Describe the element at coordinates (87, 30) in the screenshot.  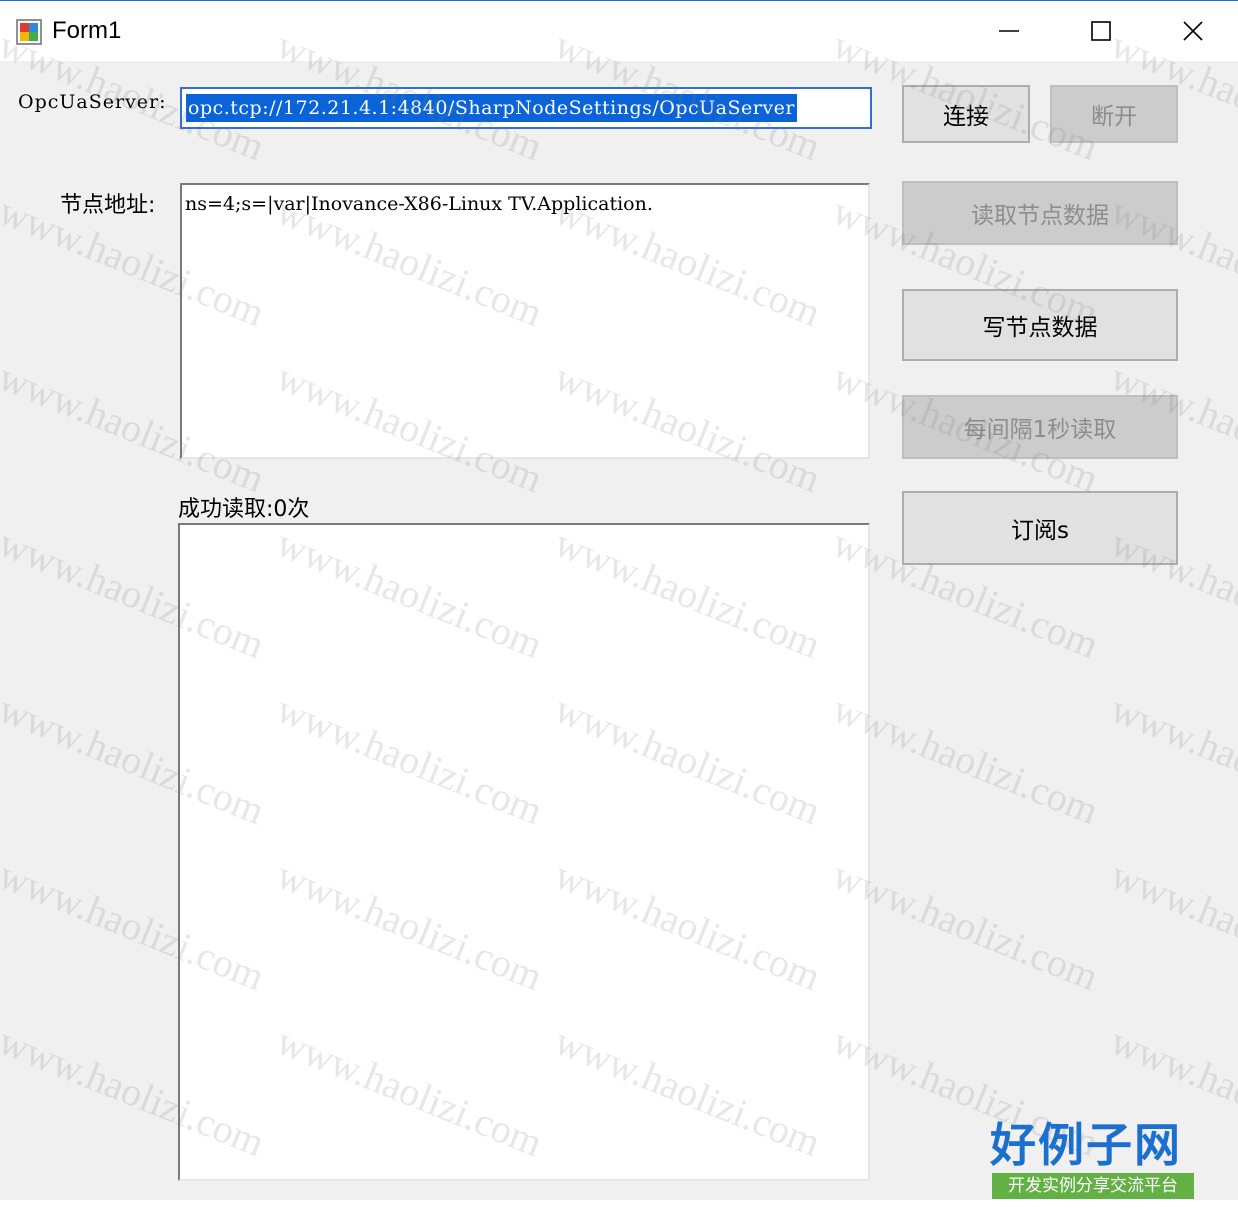
I see `window-title: Form1` at that location.